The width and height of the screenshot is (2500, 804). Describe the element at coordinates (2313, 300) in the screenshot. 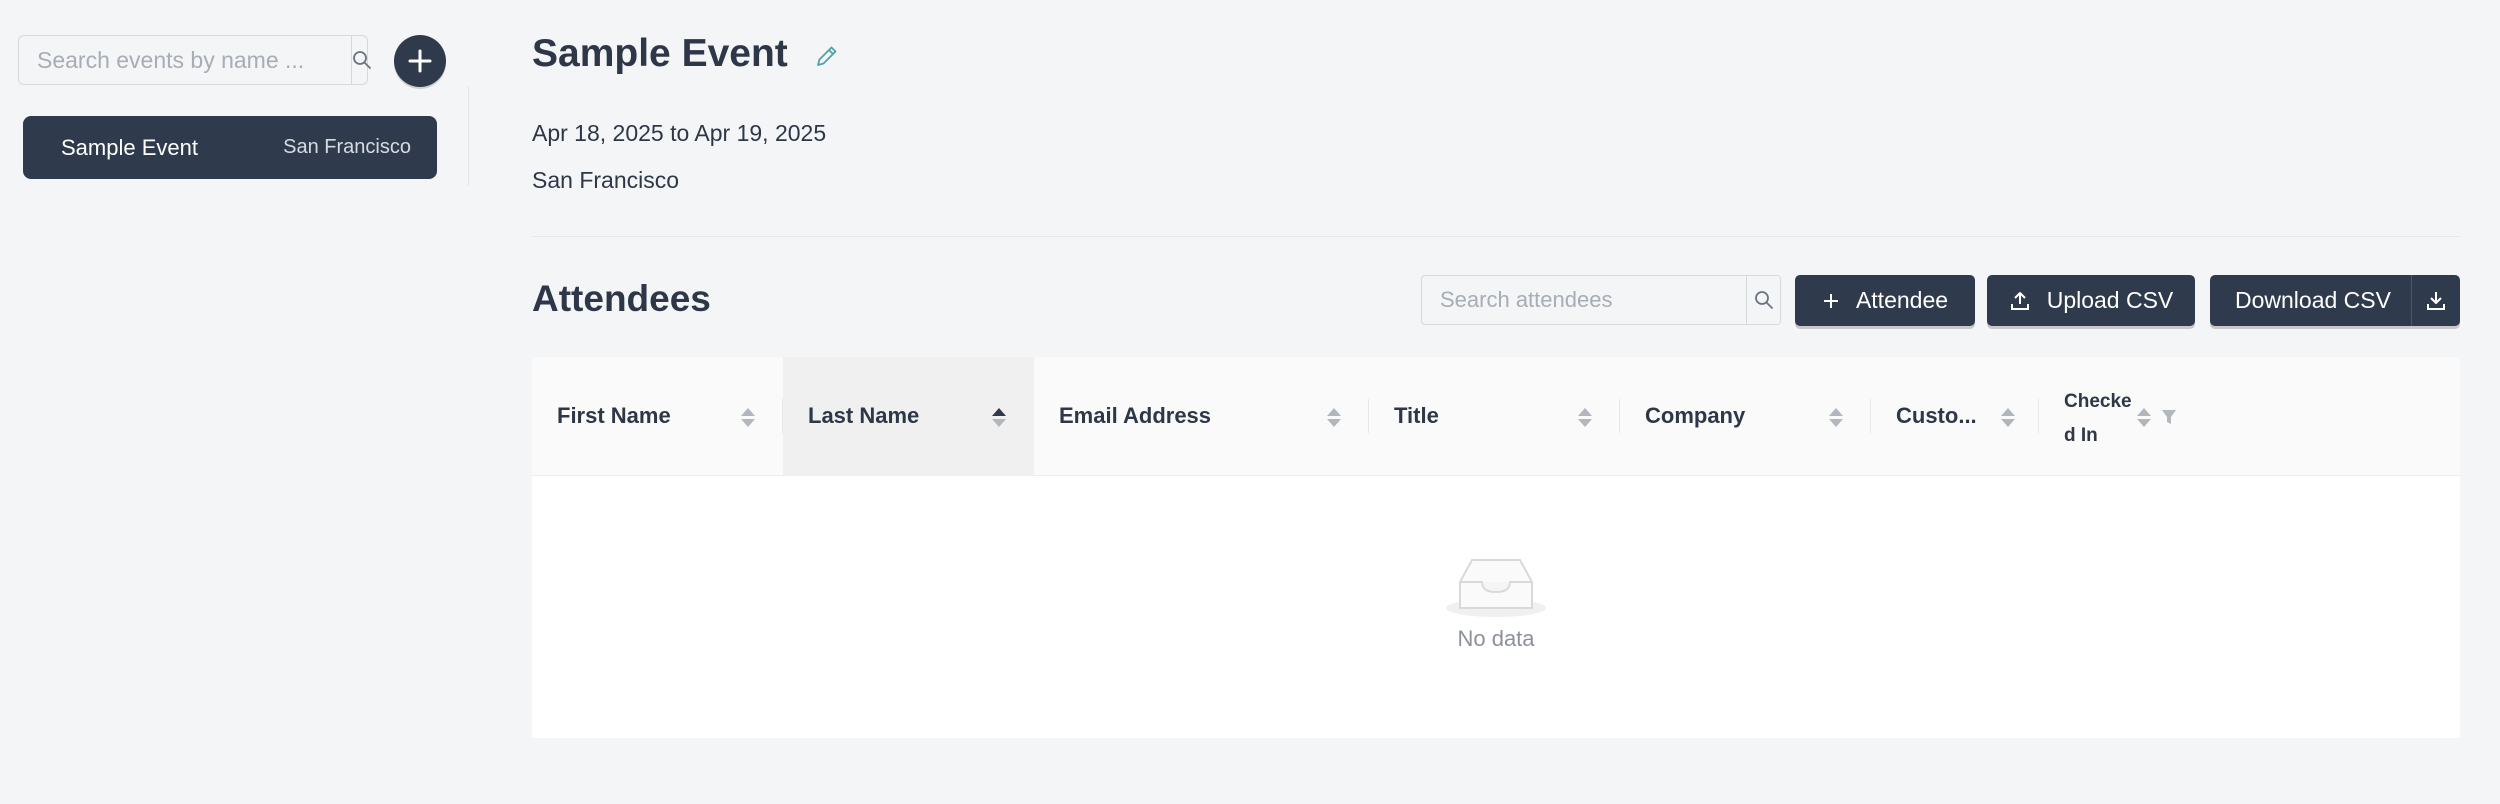

I see `download-csv-label: Download CSV` at that location.